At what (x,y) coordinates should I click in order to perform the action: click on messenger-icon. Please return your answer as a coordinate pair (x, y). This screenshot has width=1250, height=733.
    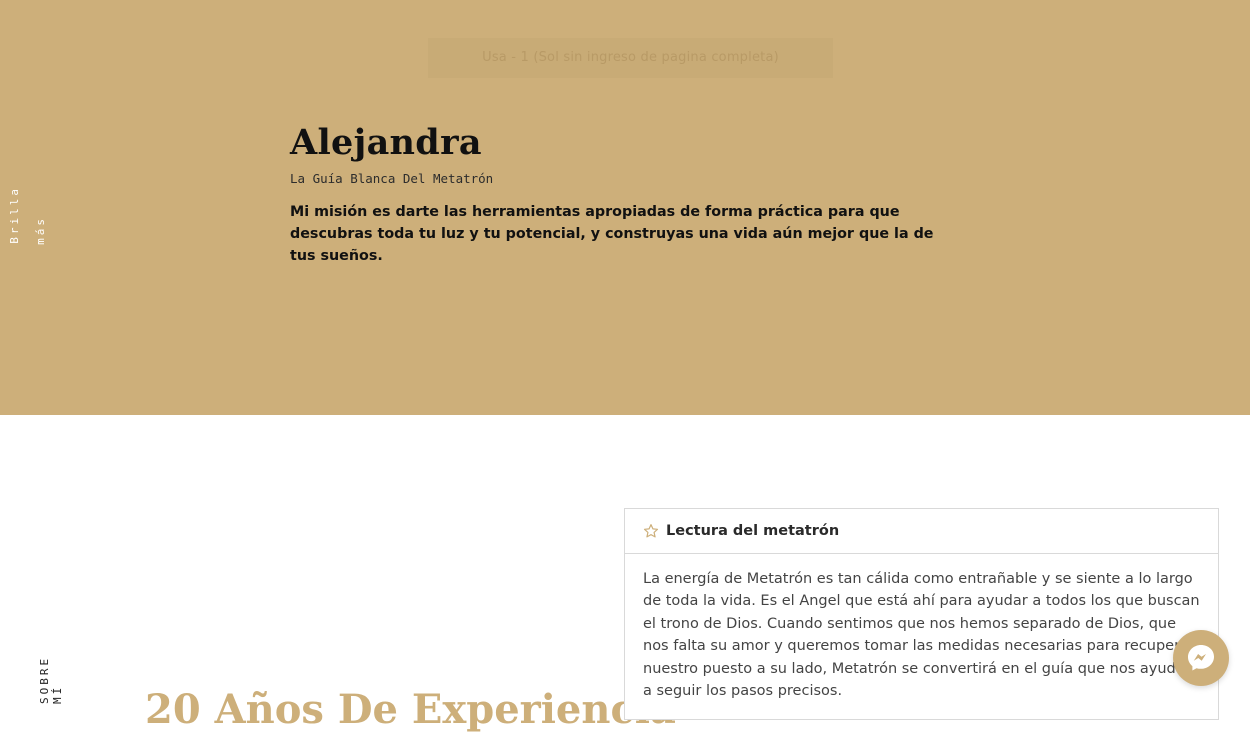
    Looking at the image, I should click on (1201, 658).